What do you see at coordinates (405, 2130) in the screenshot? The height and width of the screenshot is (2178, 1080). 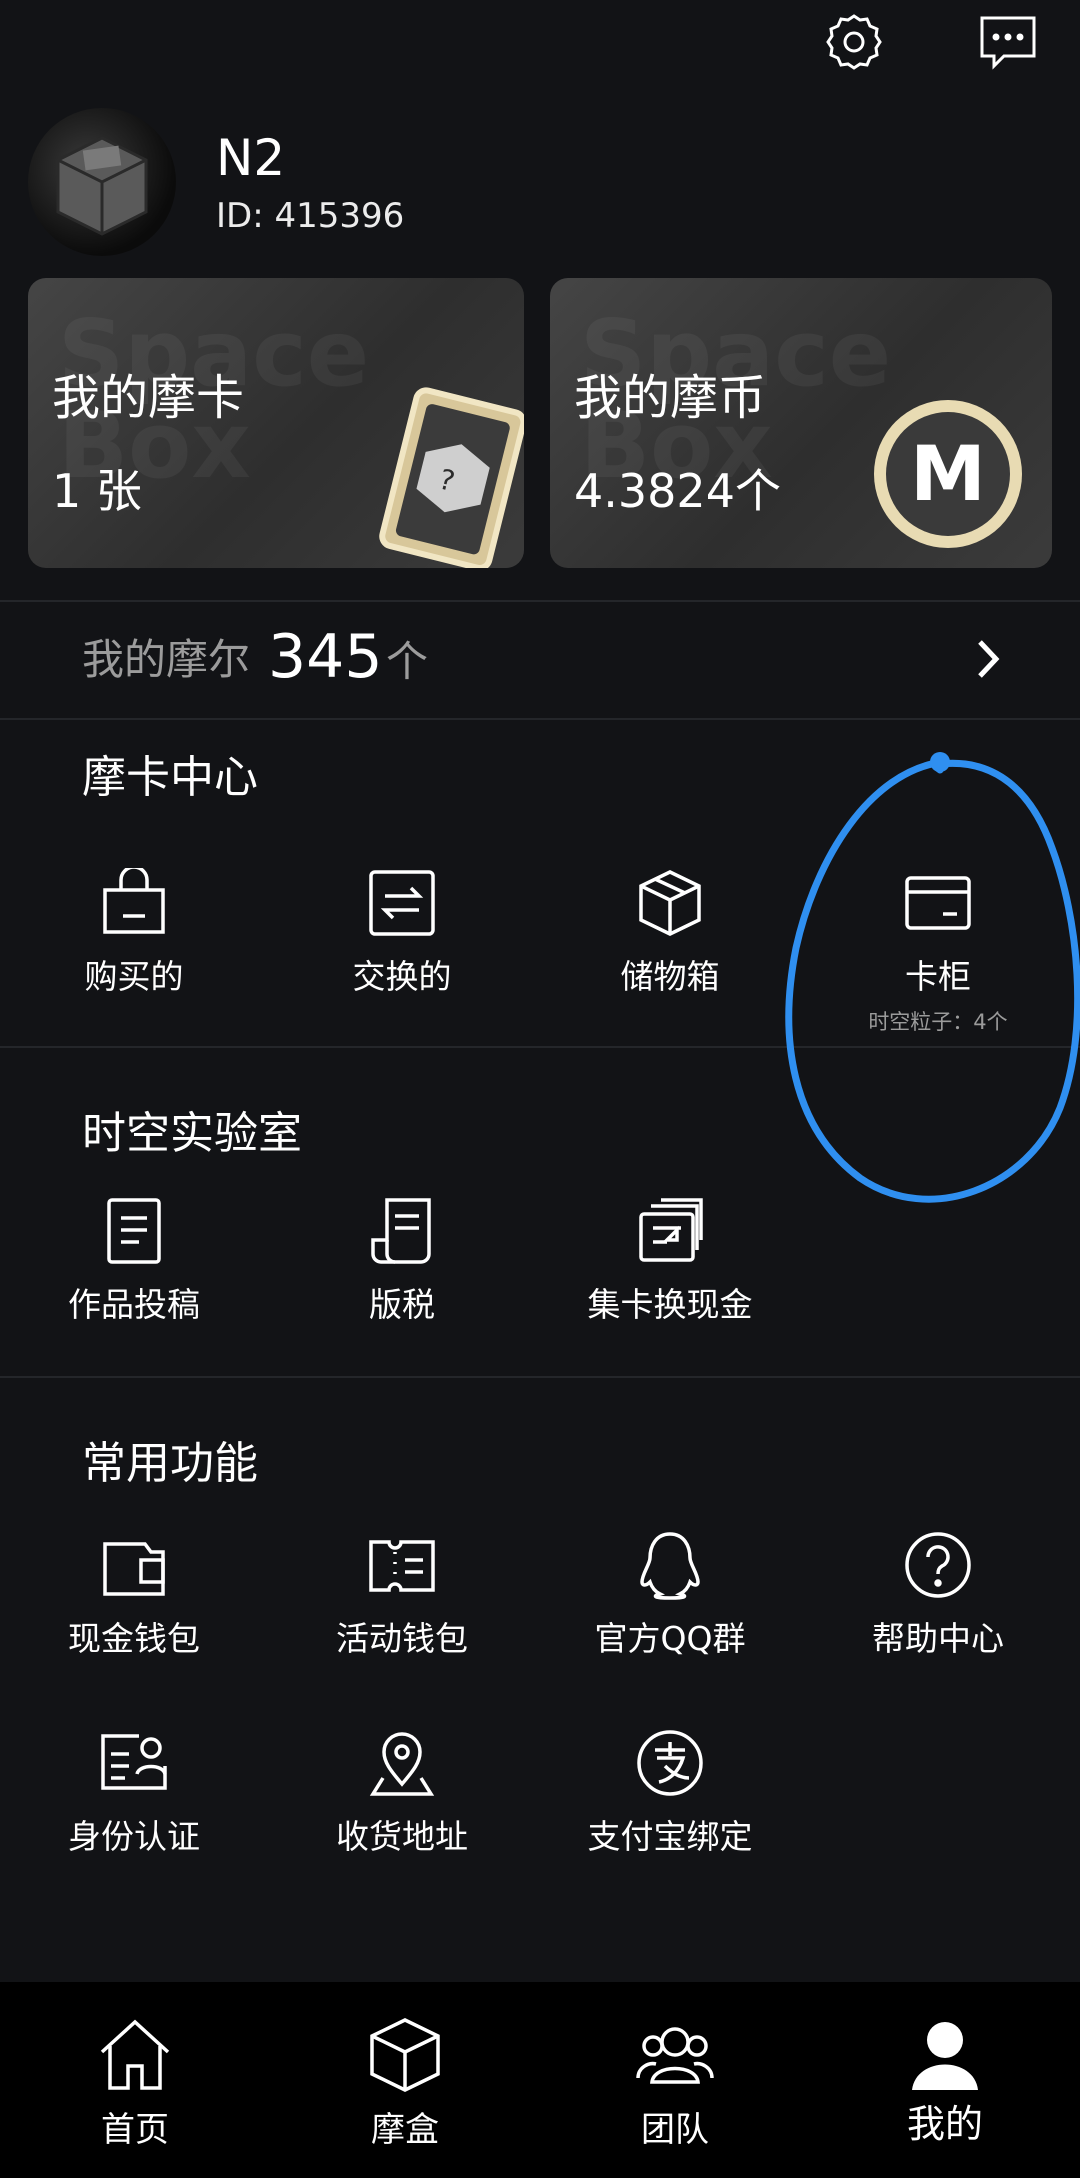 I see `tab-label: 摩盒` at bounding box center [405, 2130].